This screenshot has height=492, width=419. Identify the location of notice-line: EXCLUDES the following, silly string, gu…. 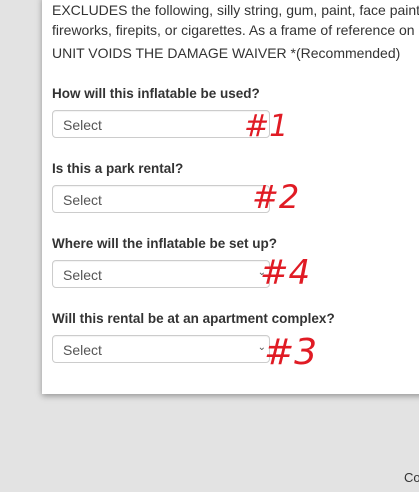
(235, 10).